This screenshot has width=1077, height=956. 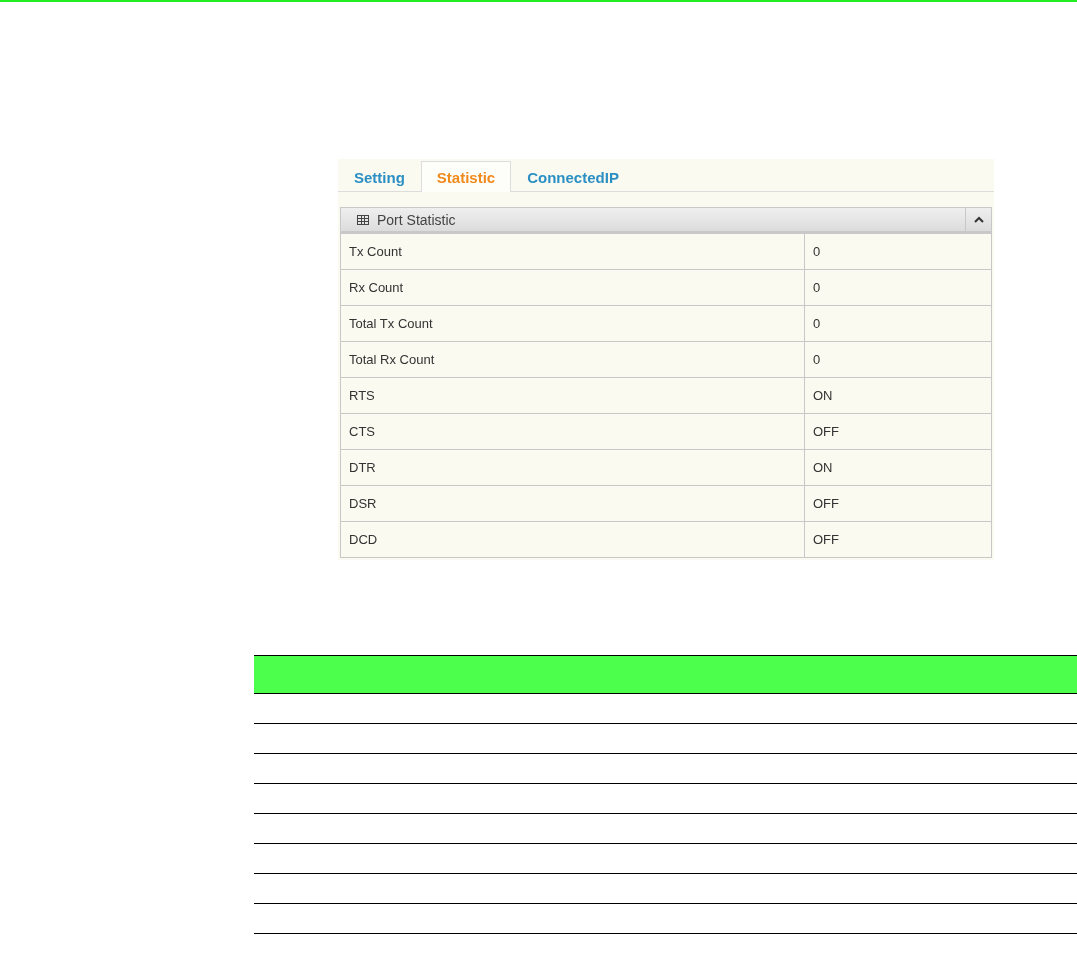 I want to click on table-cell-text: DSR, so click(x=363, y=504).